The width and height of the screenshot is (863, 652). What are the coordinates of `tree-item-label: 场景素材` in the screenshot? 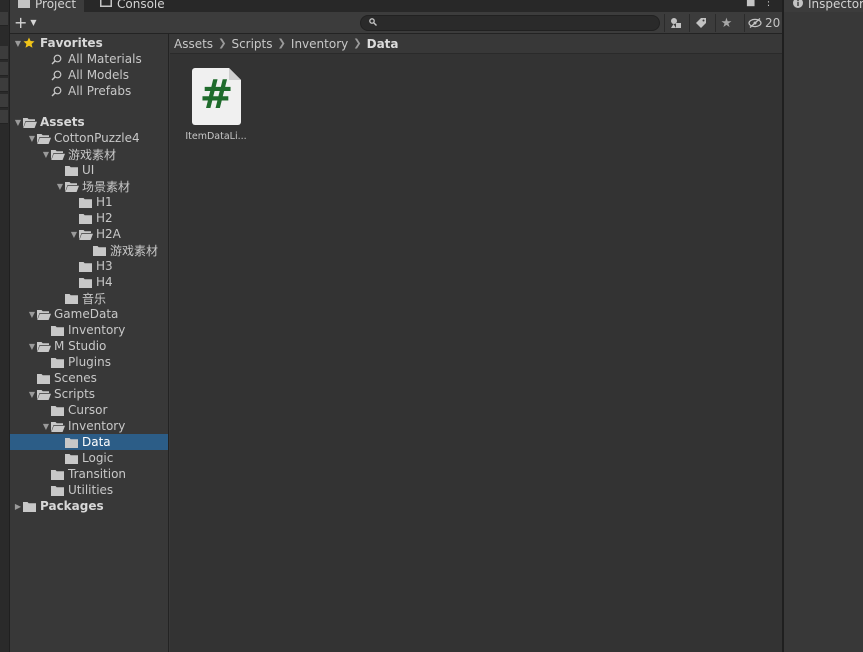 It's located at (106, 186).